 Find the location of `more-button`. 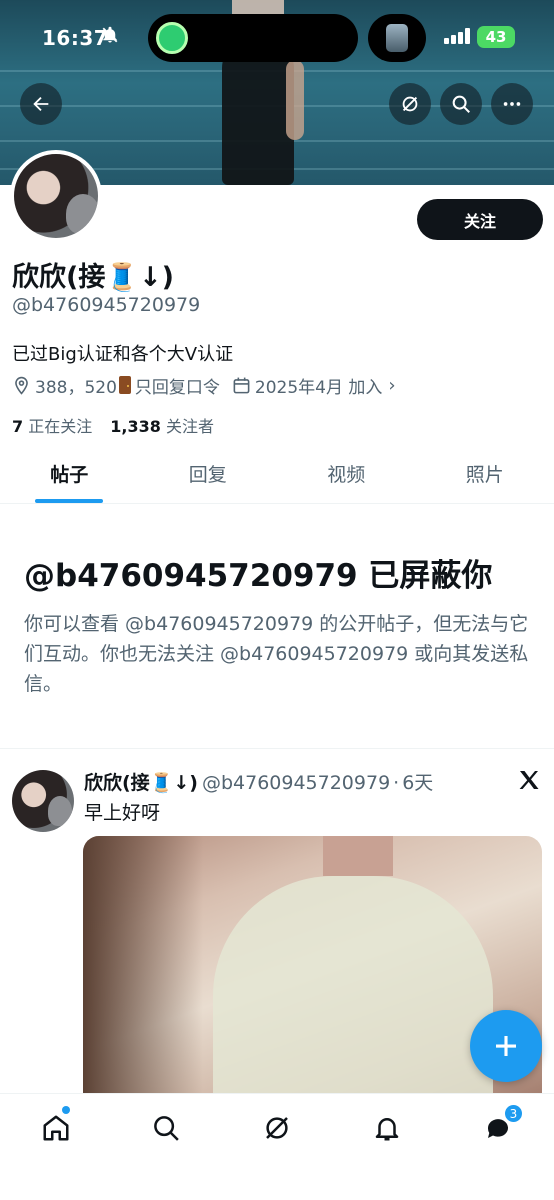

more-button is located at coordinates (512, 104).